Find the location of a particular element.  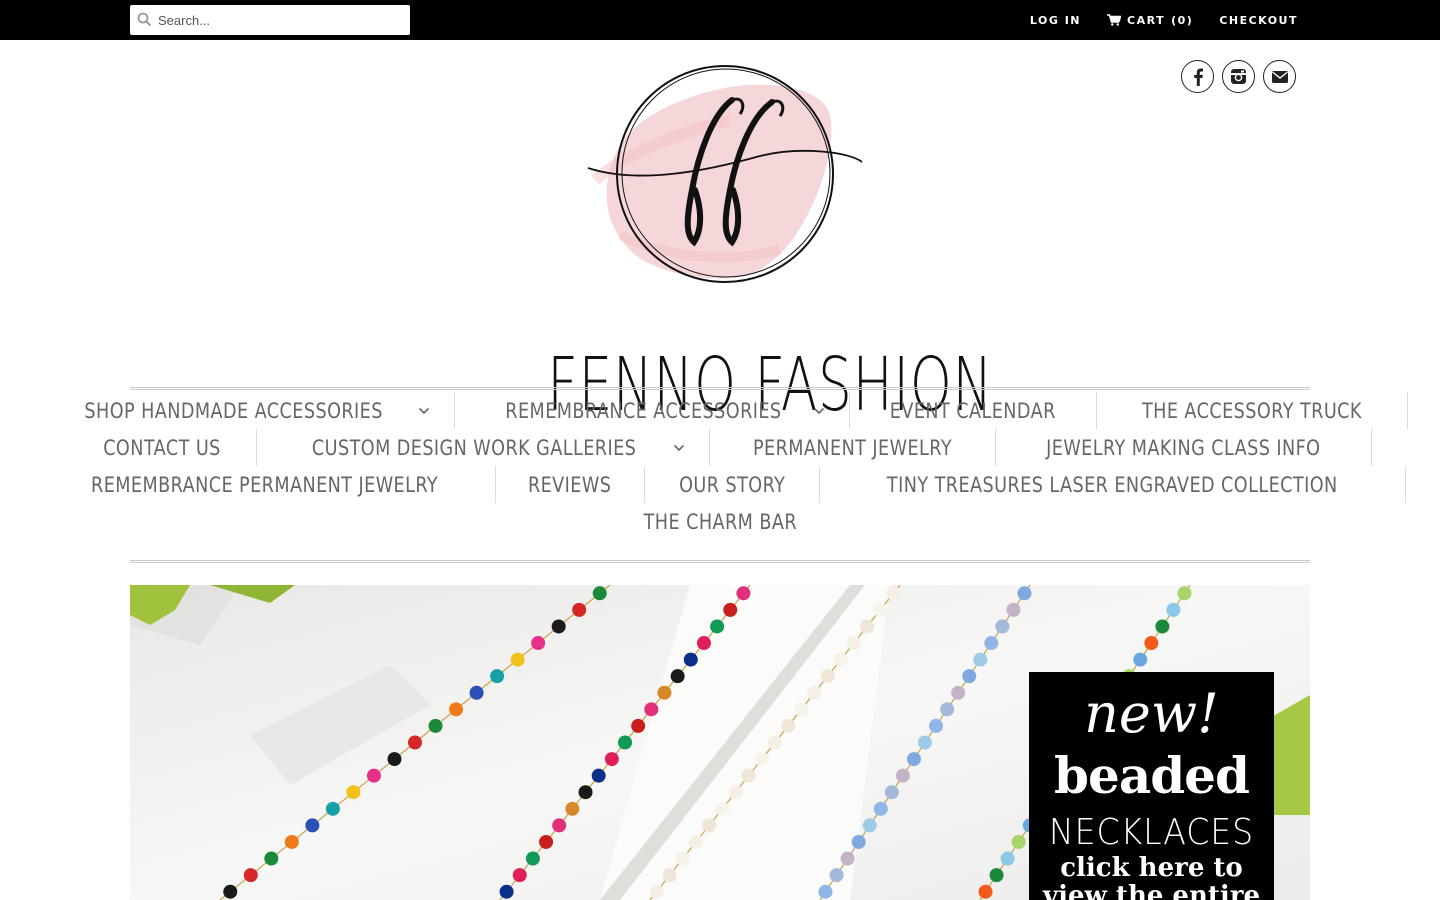

promo-cta-text: click here to view the entire is located at coordinates (1151, 877).